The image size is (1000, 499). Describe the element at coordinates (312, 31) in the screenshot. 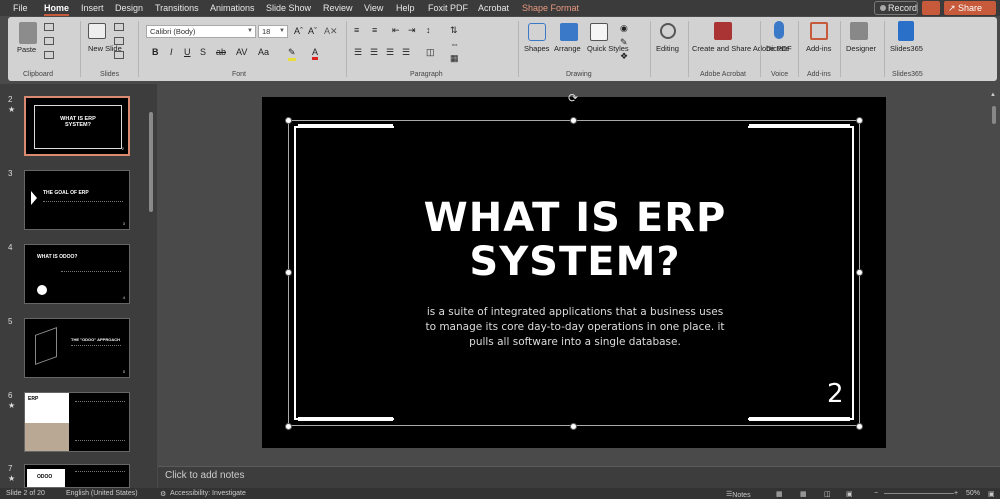

I see `shrink-font-icon: Aˇ` at that location.